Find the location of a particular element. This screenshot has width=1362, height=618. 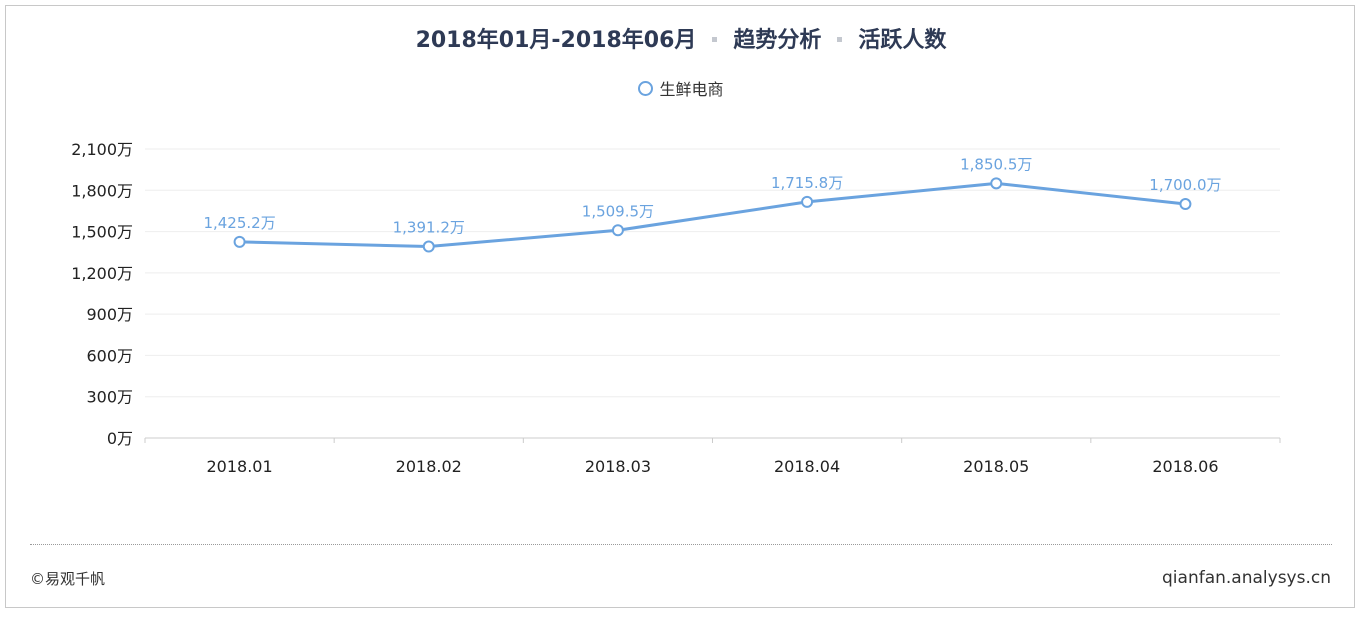

y-tick-label: 300万 is located at coordinates (109, 397).